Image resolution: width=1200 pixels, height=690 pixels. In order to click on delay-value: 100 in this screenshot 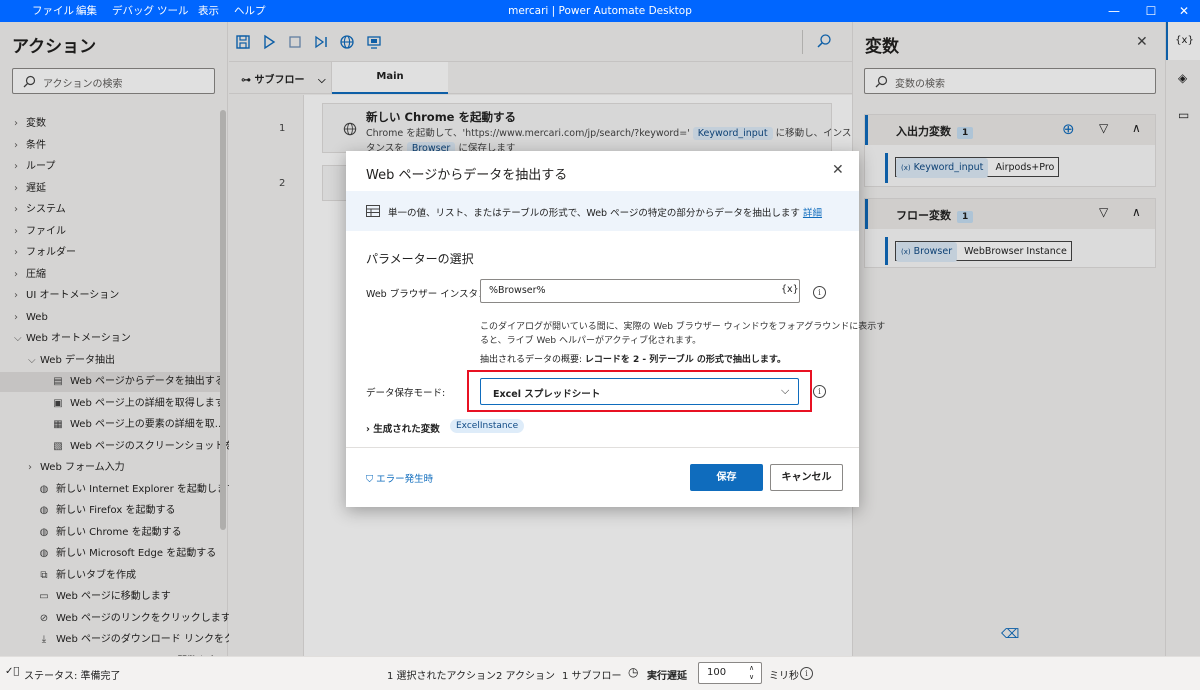, I will do `click(717, 672)`.